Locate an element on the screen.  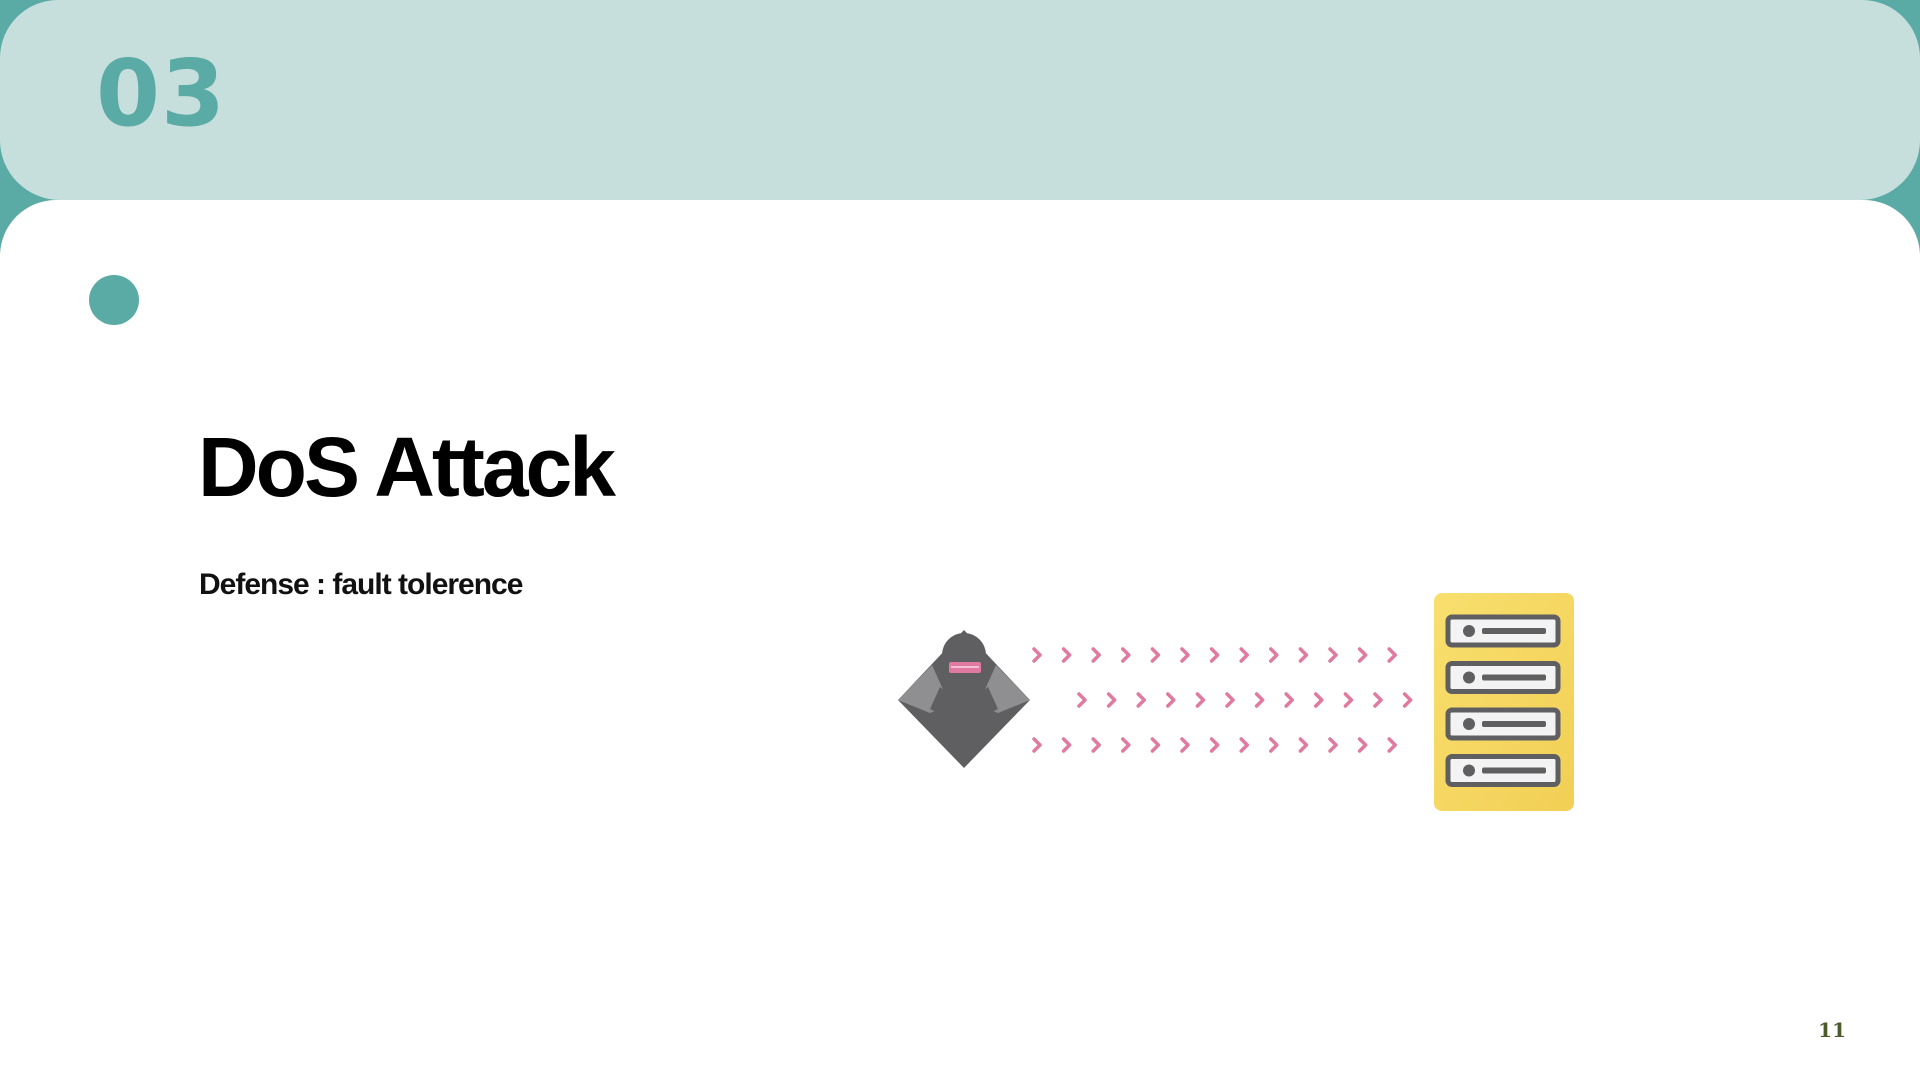
slide-title: DoS Attack is located at coordinates (407, 467).